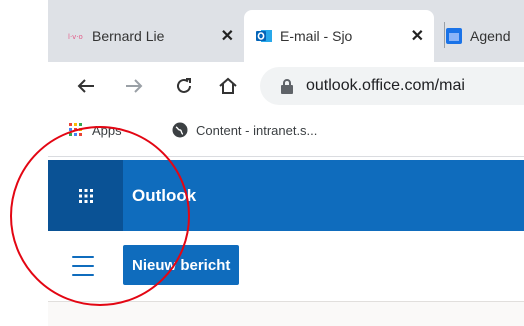 The width and height of the screenshot is (524, 326). Describe the element at coordinates (184, 86) in the screenshot. I see `reload-icon` at that location.